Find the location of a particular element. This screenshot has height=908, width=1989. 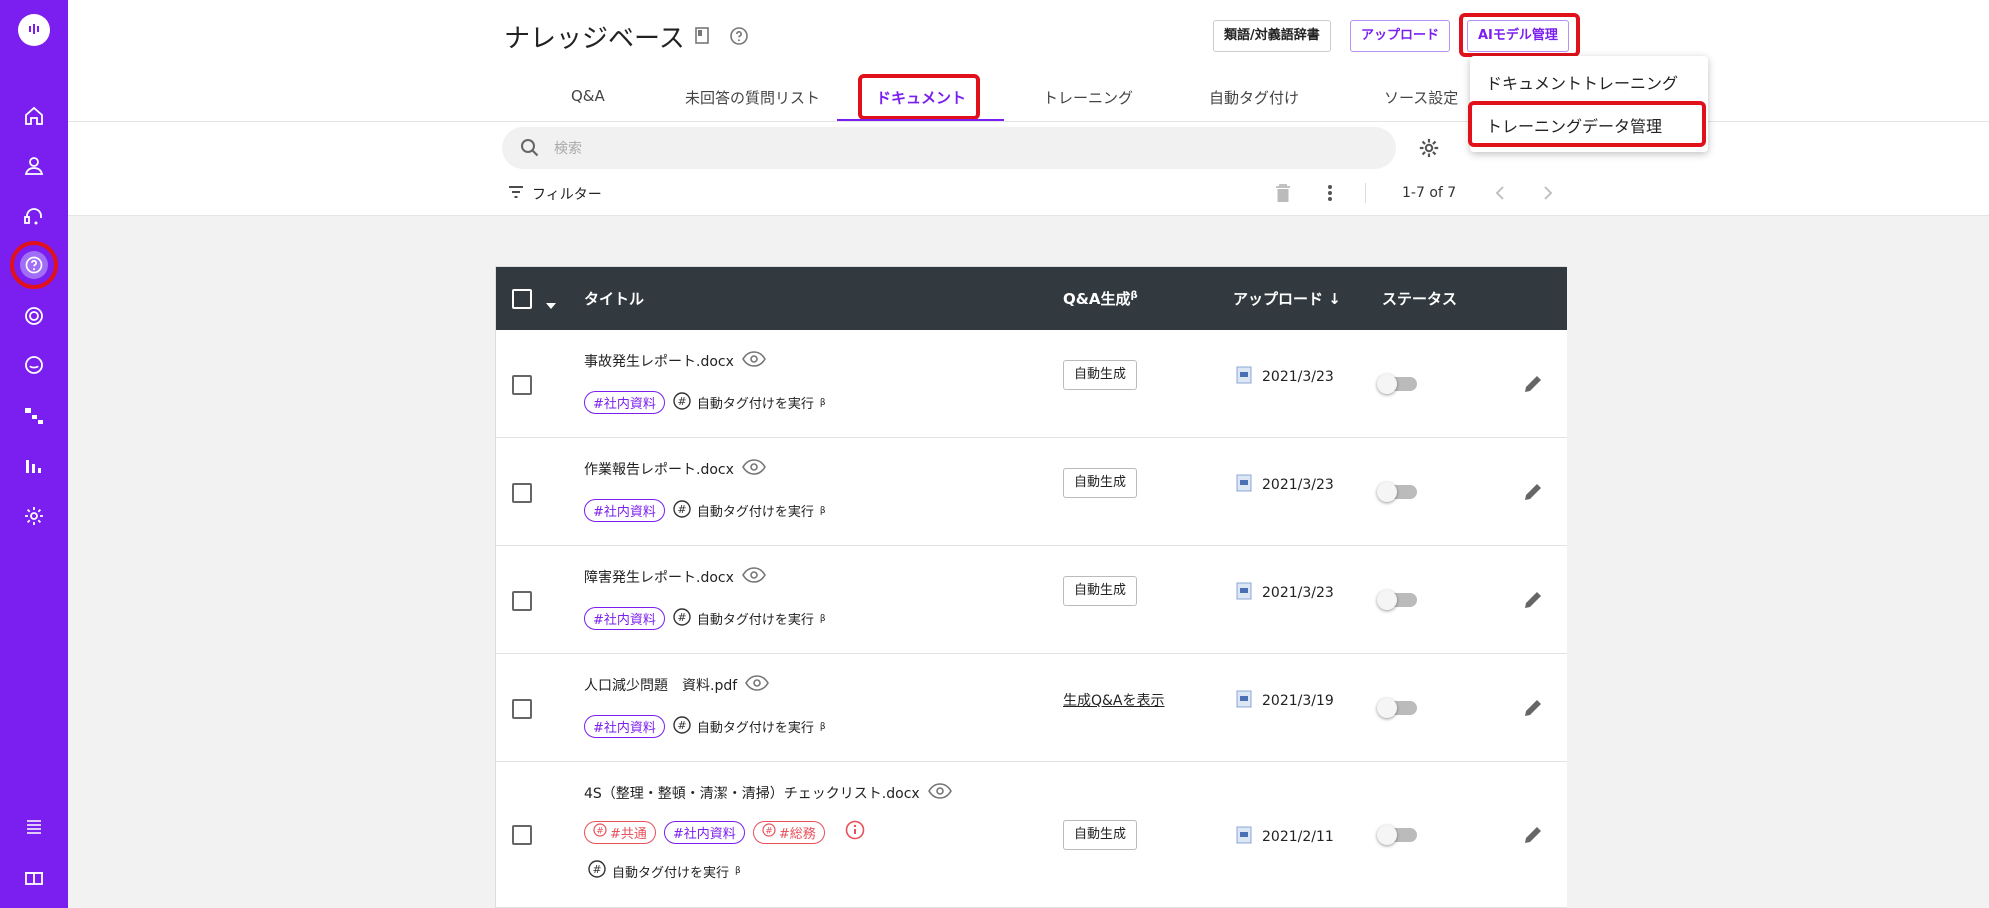

target-icon is located at coordinates (34, 316).